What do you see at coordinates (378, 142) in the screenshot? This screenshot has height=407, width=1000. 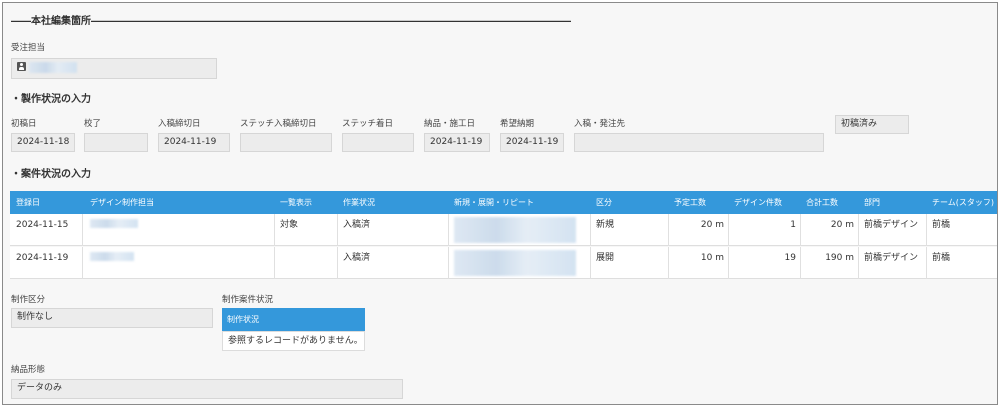 I see `stitch-arrival-field` at bounding box center [378, 142].